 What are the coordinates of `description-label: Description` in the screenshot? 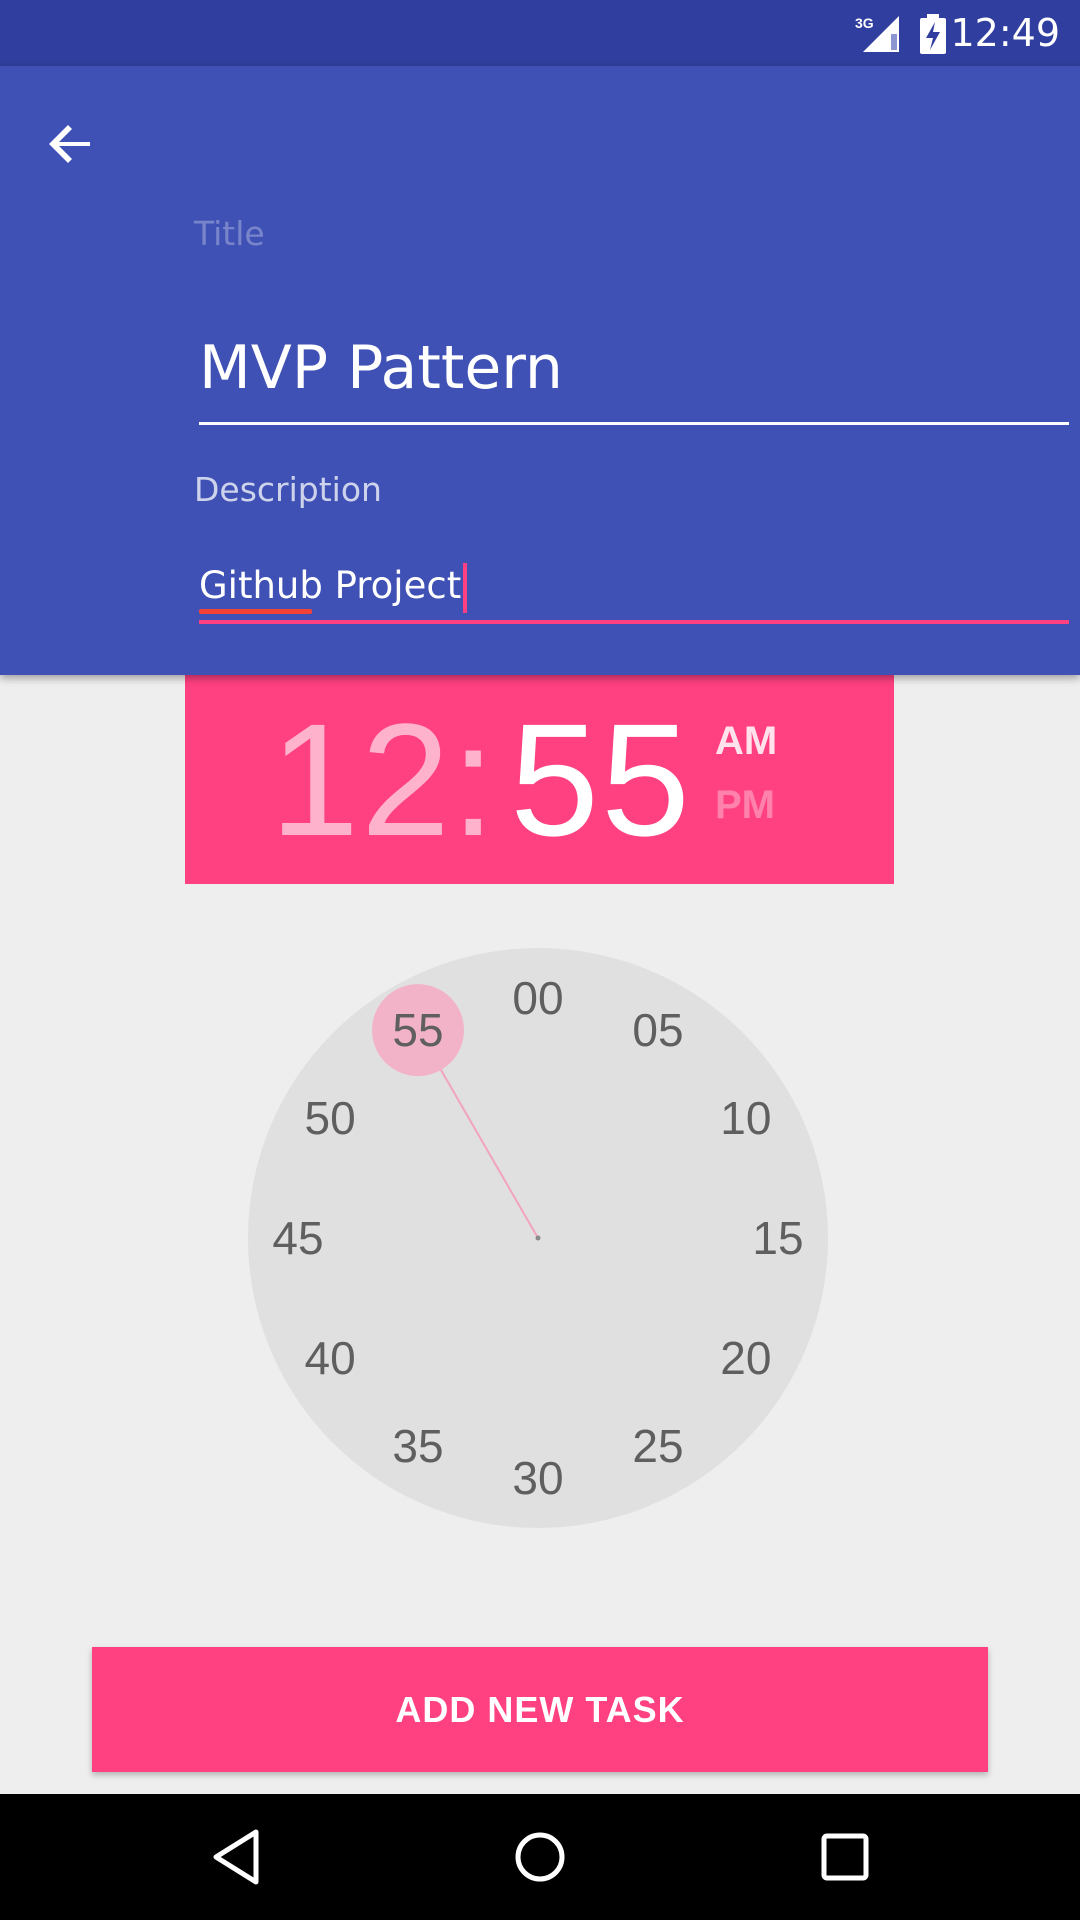 It's located at (288, 489).